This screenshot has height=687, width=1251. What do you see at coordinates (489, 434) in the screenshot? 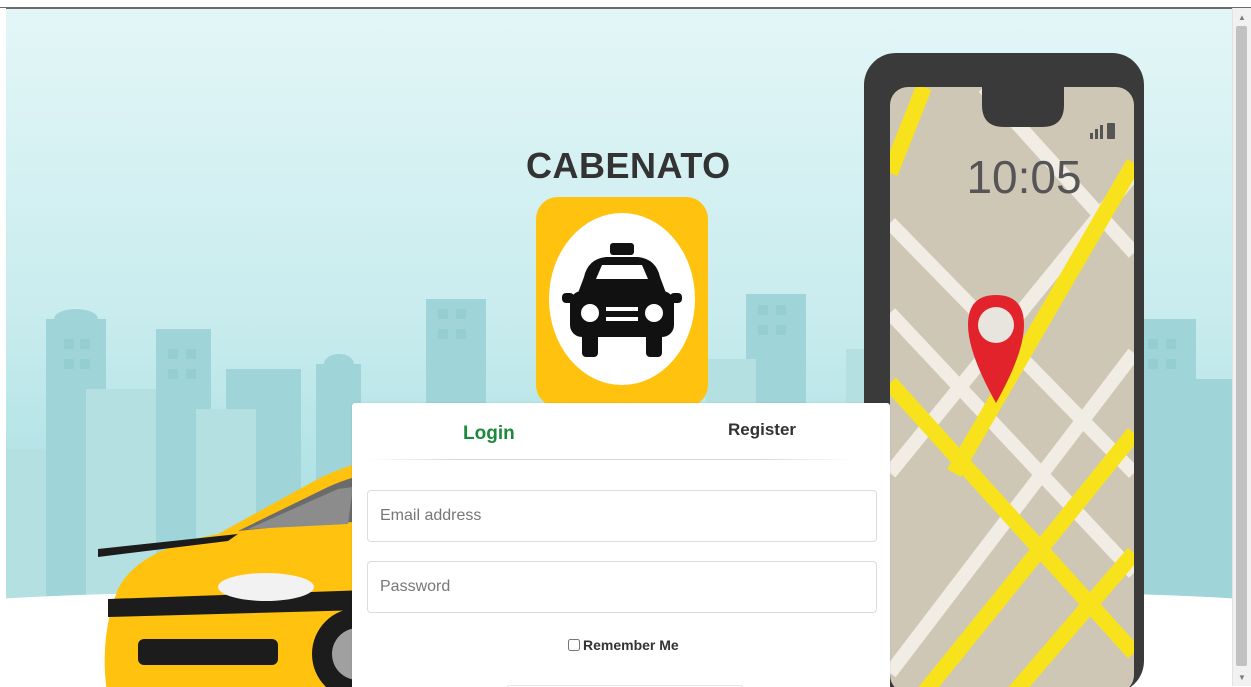
I see `tab-login: Login` at bounding box center [489, 434].